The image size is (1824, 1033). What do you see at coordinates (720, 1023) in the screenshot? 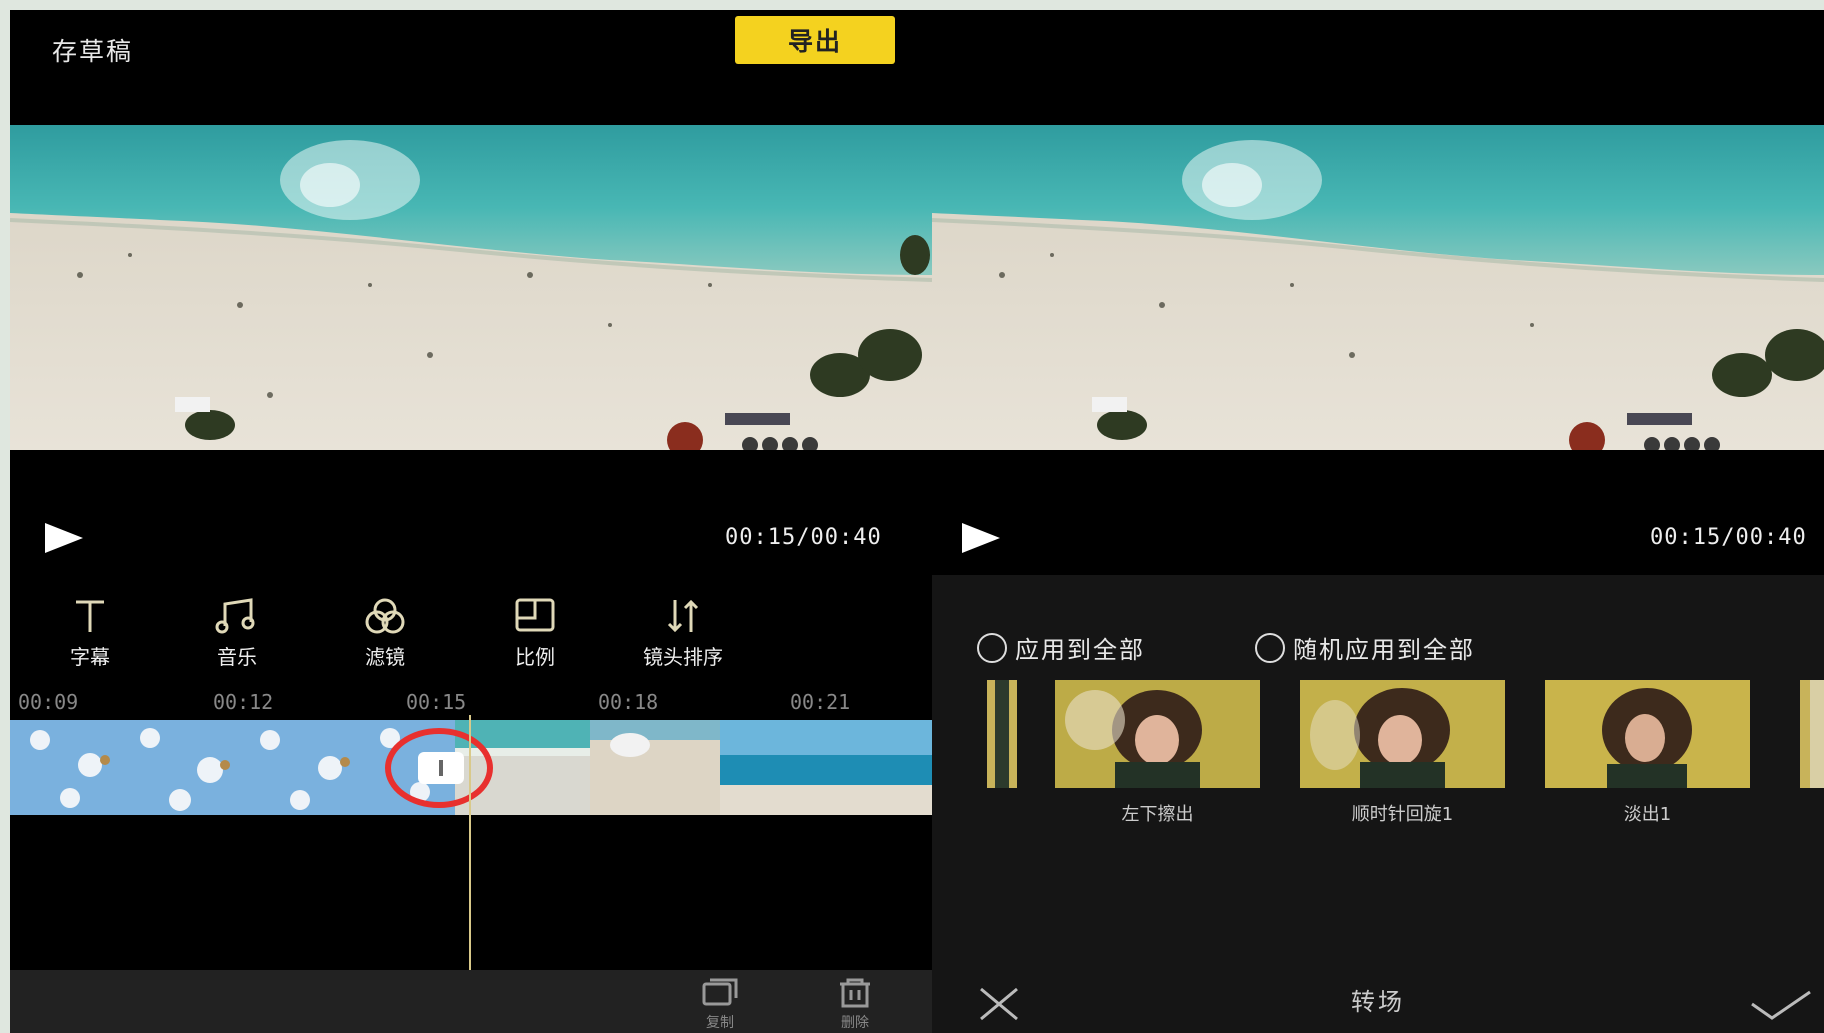
I see `copy-label: 复制` at bounding box center [720, 1023].